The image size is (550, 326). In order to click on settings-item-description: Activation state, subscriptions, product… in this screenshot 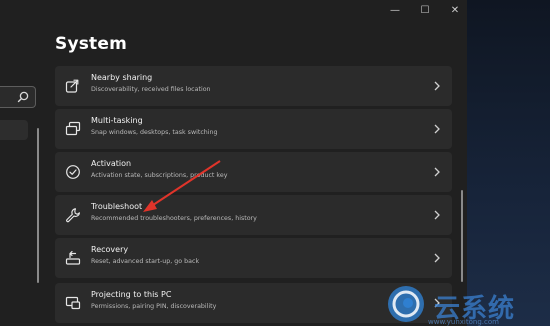, I will do `click(159, 175)`.